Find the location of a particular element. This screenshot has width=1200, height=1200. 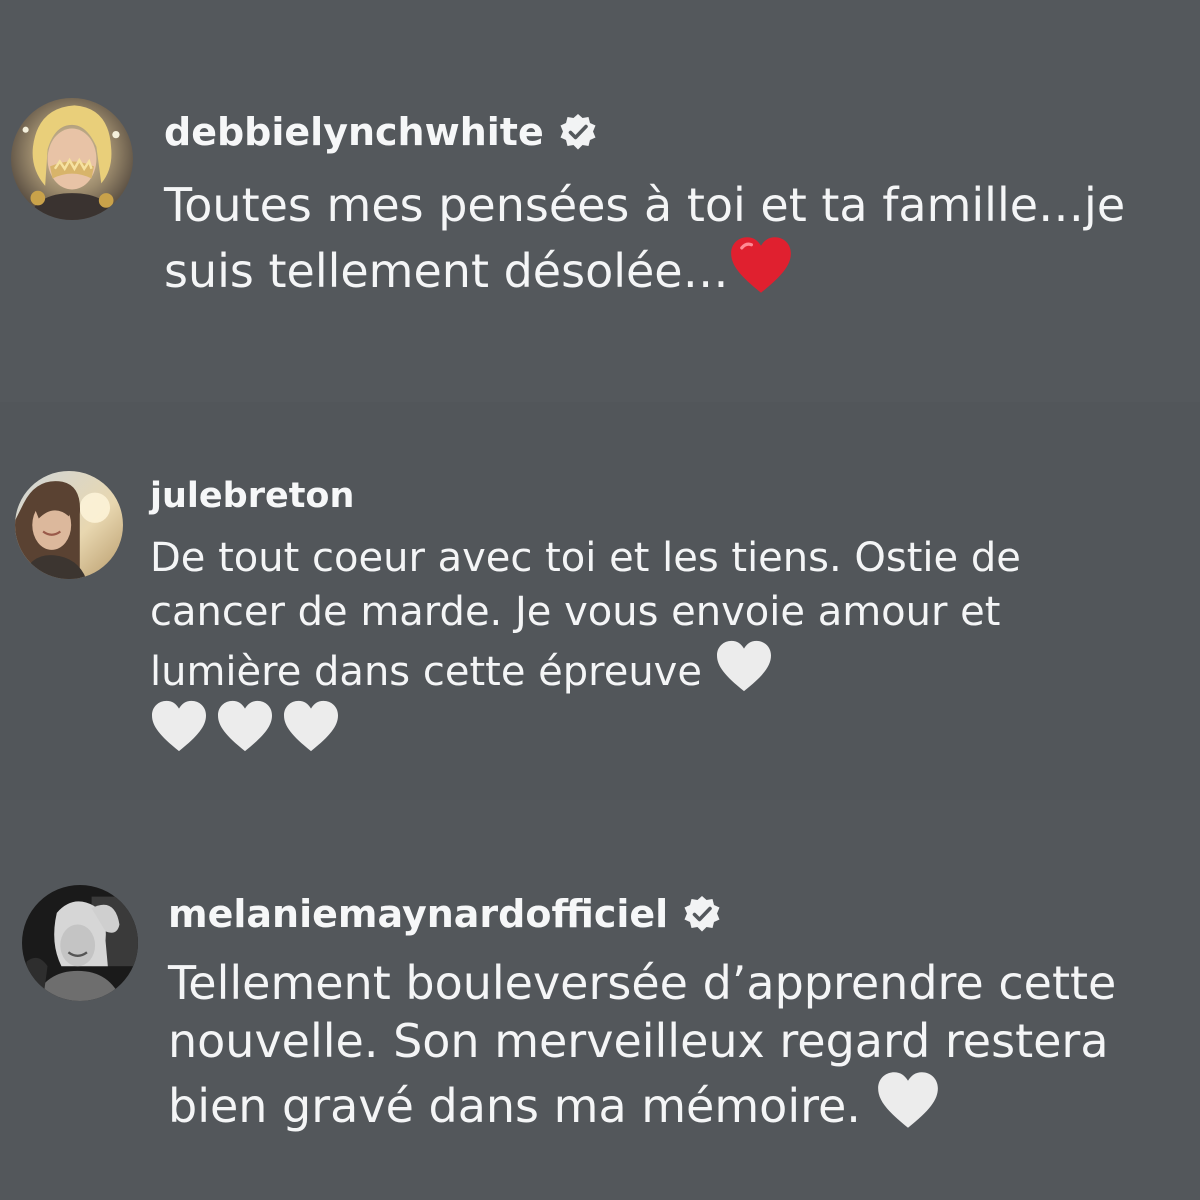

comment-header: julebreton is located at coordinates (252, 496).